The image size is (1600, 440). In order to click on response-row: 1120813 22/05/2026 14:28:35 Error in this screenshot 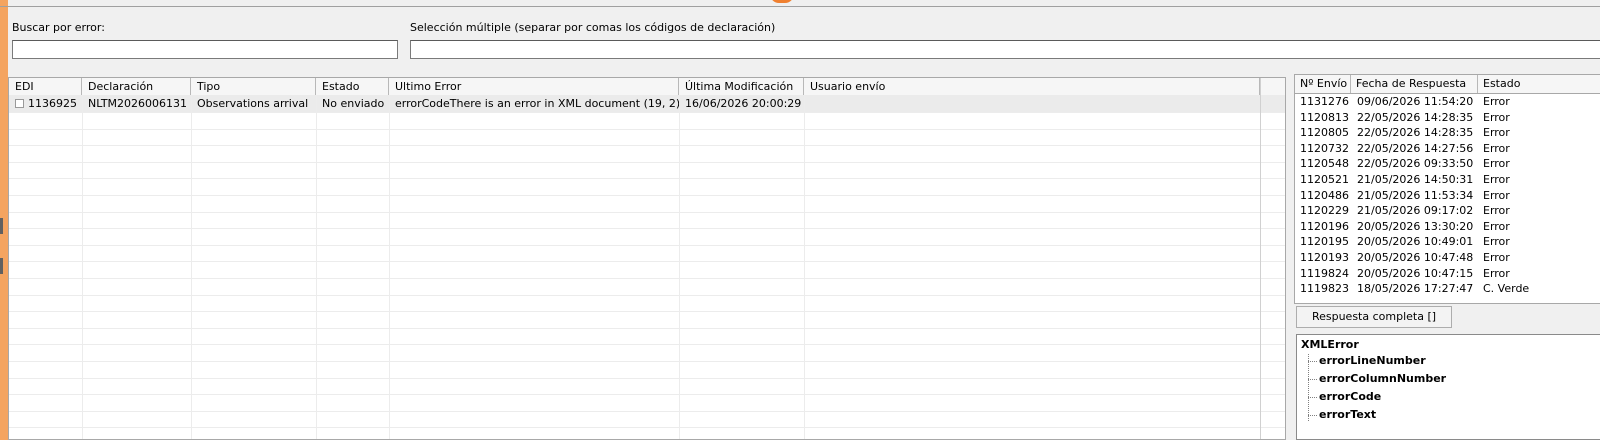, I will do `click(1447, 118)`.